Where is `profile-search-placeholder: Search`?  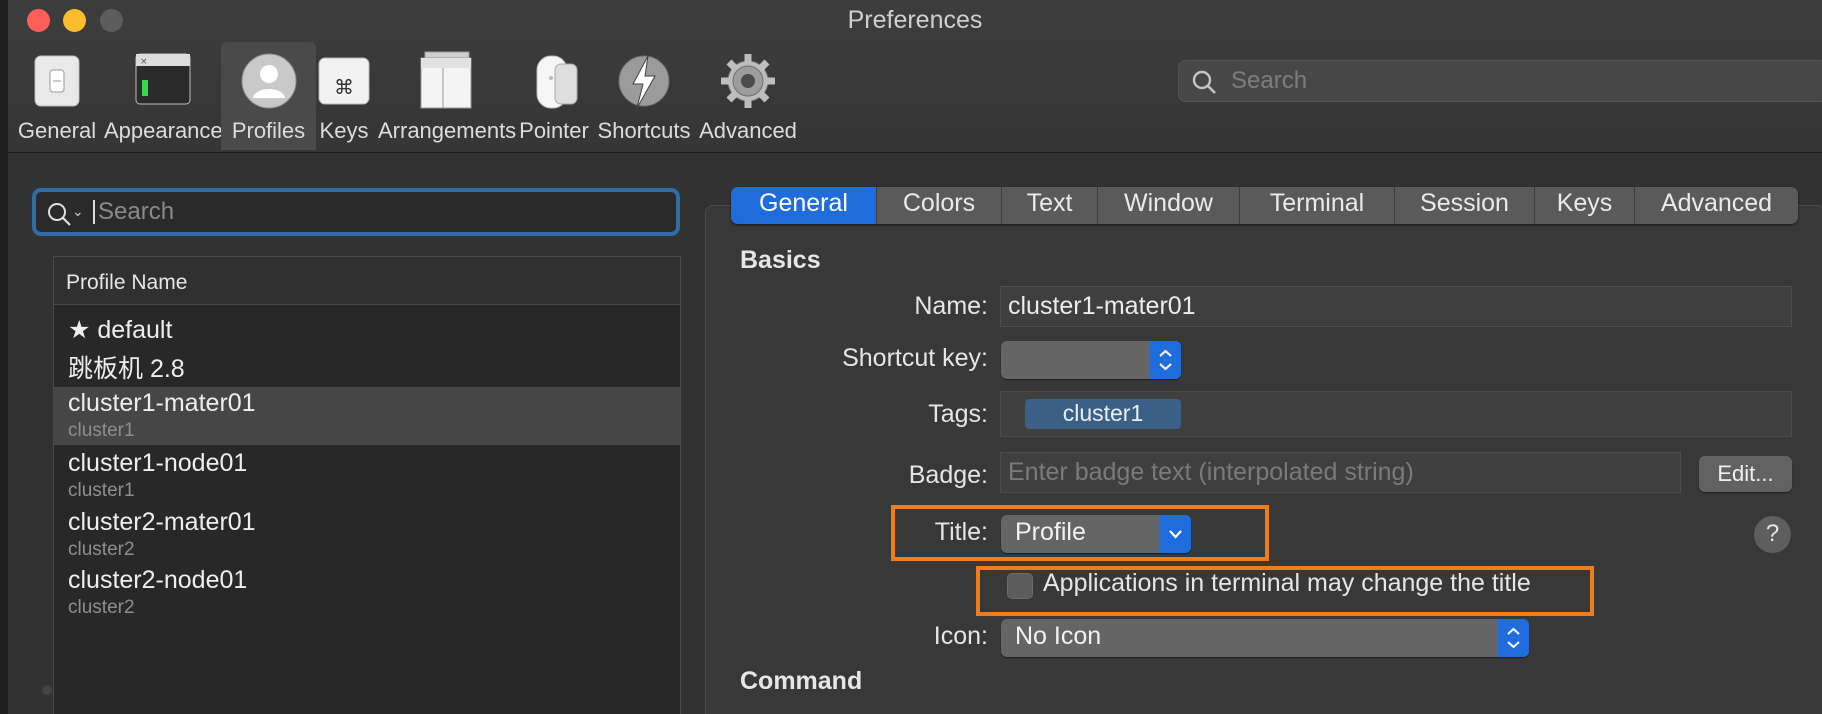
profile-search-placeholder: Search is located at coordinates (136, 211).